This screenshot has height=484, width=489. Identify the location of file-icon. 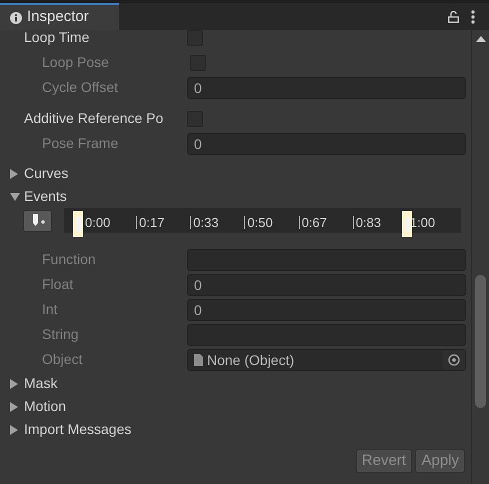
(198, 360).